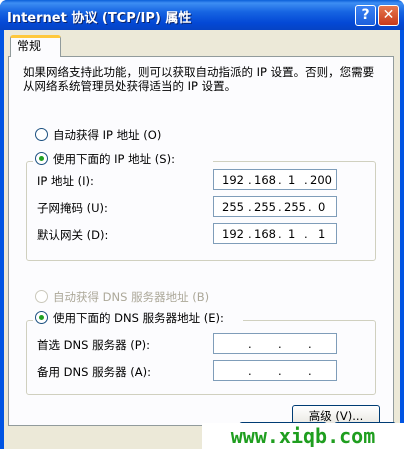 This screenshot has width=404, height=449. What do you see at coordinates (94, 345) in the screenshot?
I see `preferred-dns-label: 首选 DNS 服务器 (P):` at bounding box center [94, 345].